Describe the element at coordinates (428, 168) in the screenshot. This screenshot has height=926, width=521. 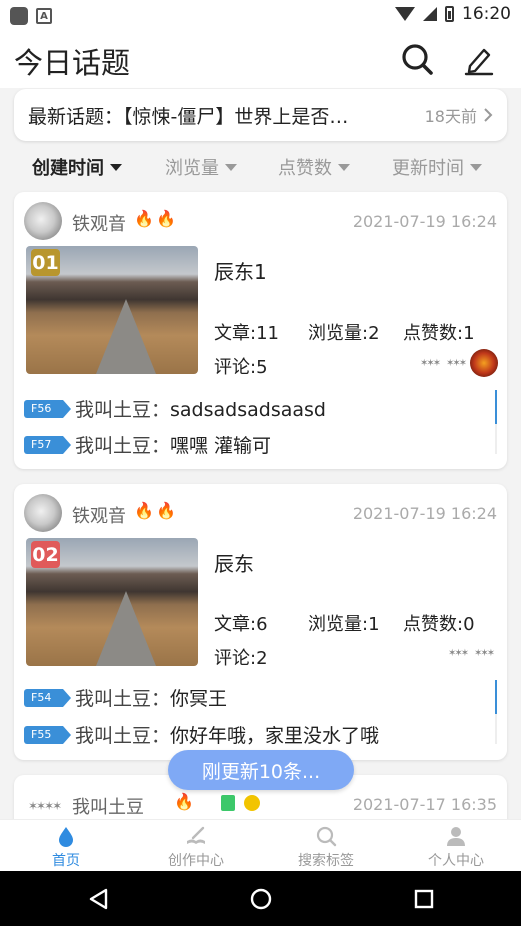
I see `sort-label: 更新时间` at that location.